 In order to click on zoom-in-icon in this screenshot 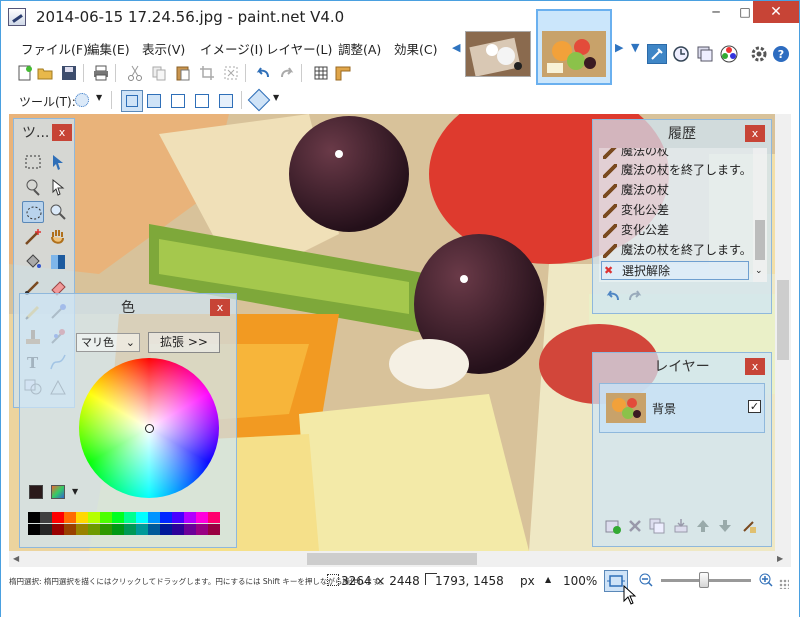, I will do `click(766, 581)`.